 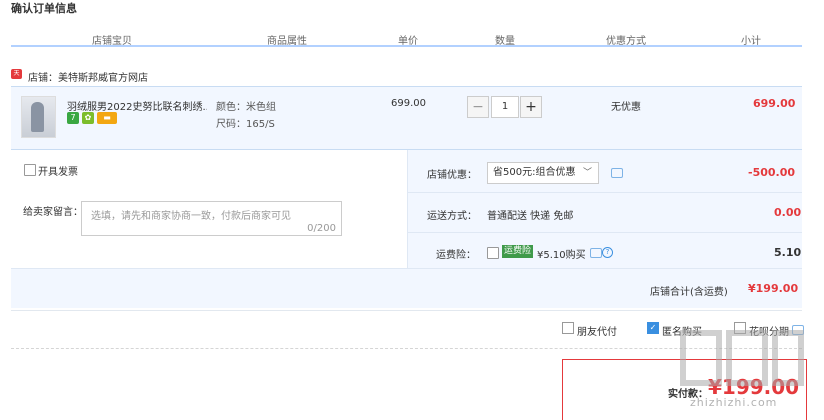 What do you see at coordinates (788, 252) in the screenshot?
I see `insurance-amount: 5.10` at bounding box center [788, 252].